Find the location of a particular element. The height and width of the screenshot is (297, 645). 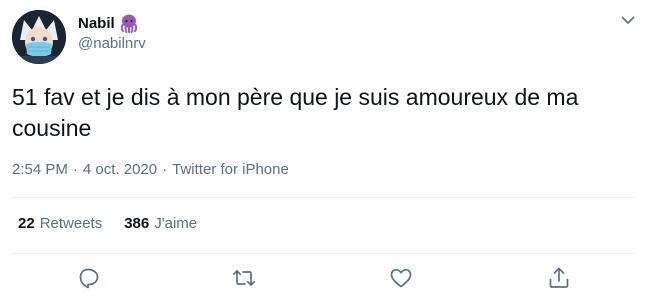

retweets-count: 22 is located at coordinates (26, 223).